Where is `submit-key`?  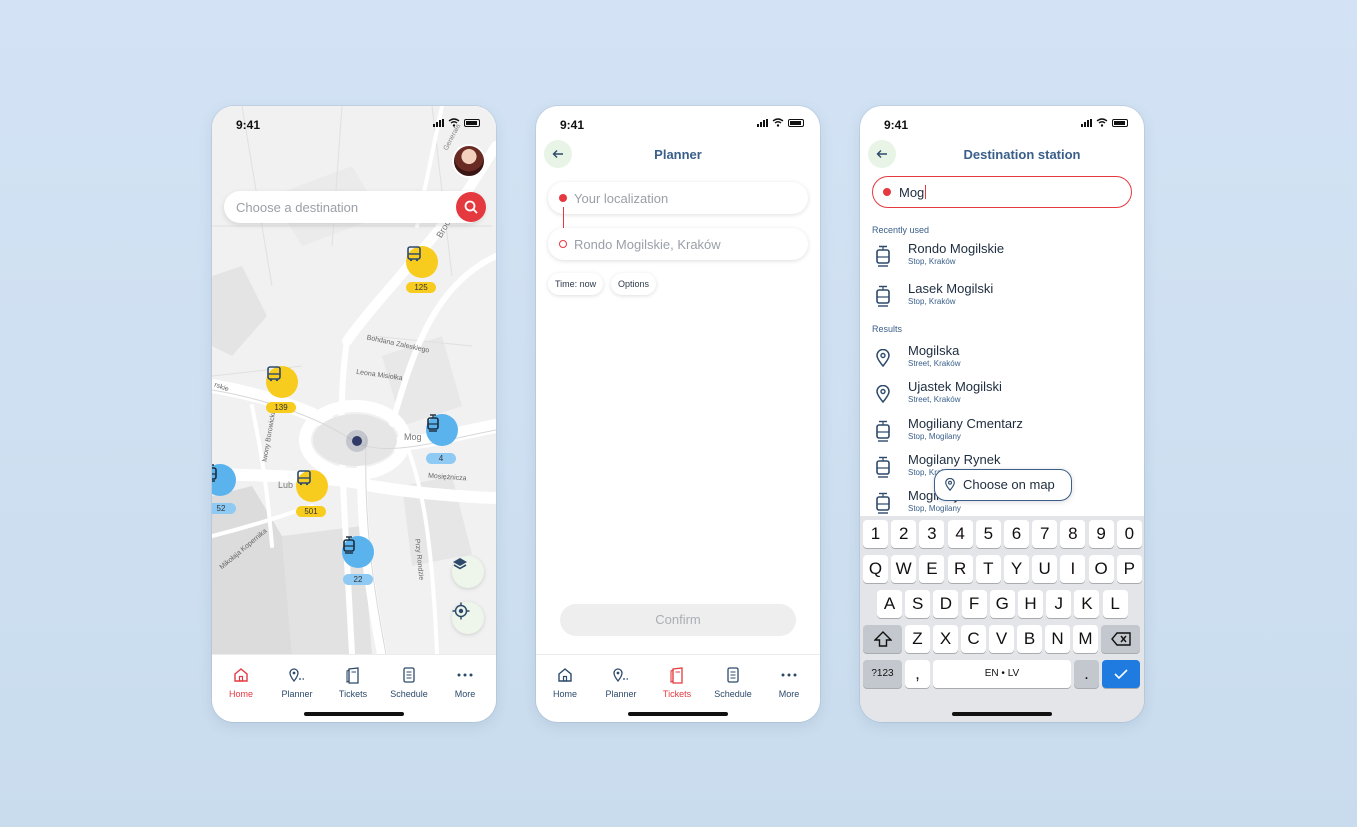
submit-key is located at coordinates (1121, 674).